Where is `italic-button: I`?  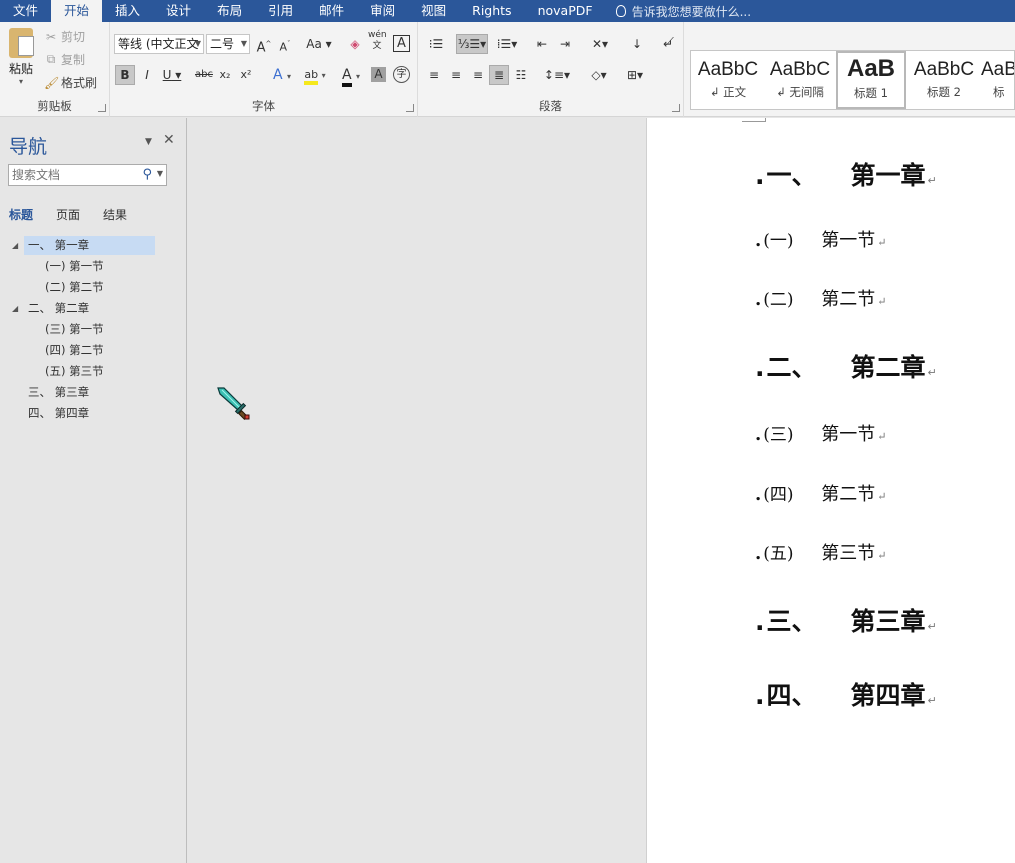
italic-button: I is located at coordinates (147, 75).